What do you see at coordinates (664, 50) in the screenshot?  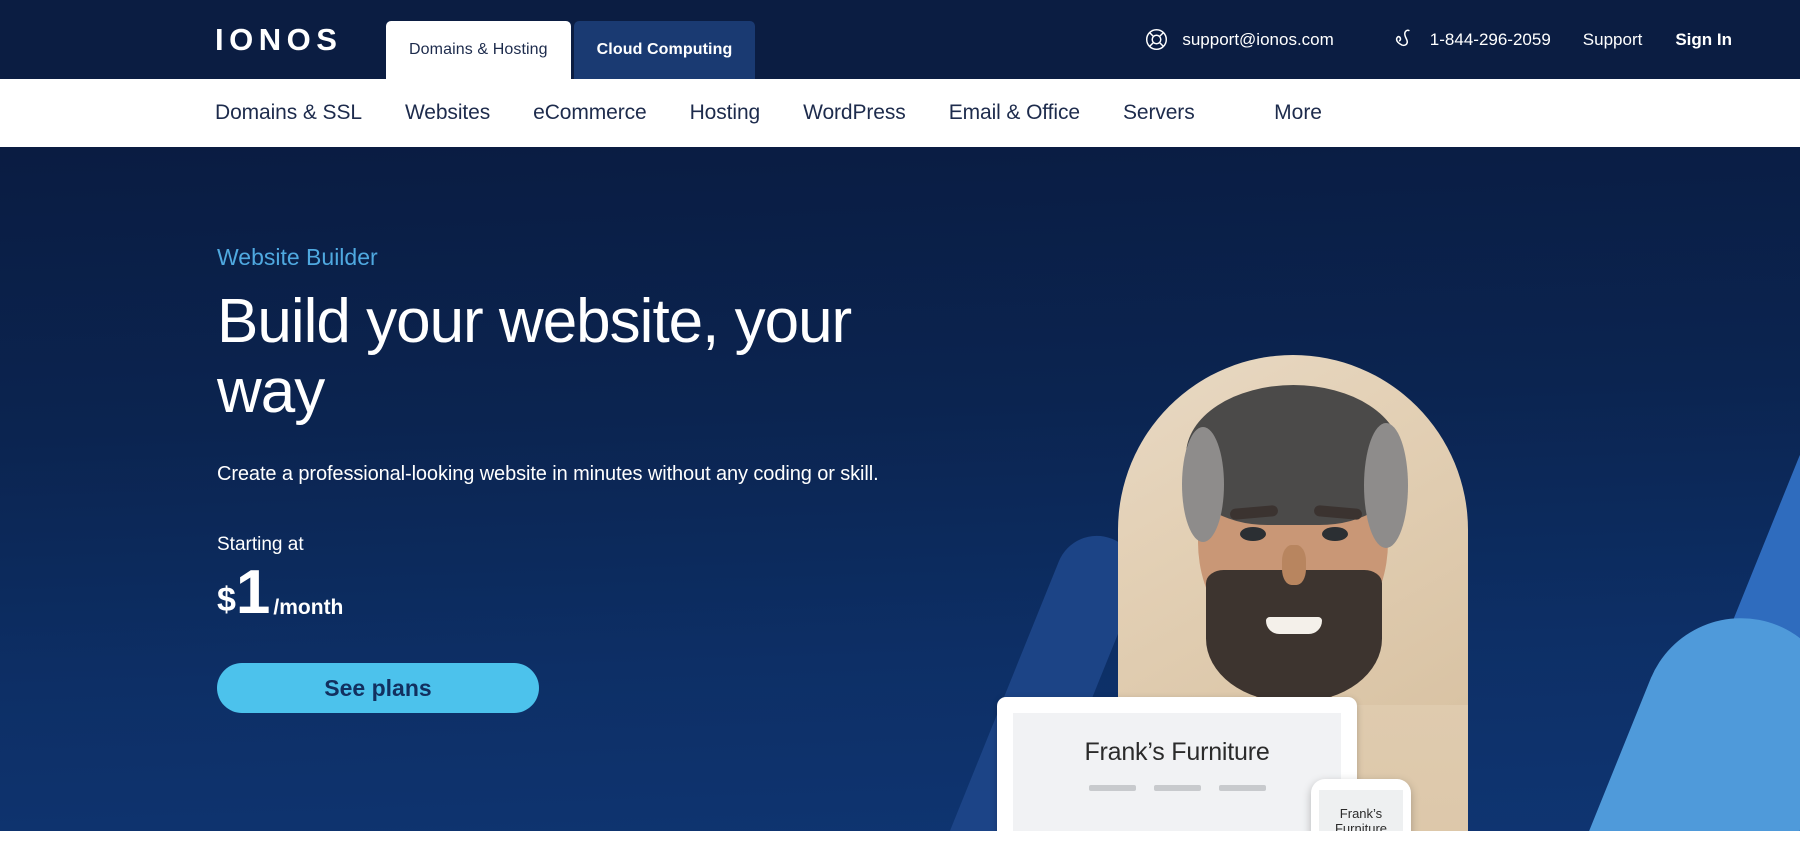 I see `tab-cloud-computing: Cloud Computing` at bounding box center [664, 50].